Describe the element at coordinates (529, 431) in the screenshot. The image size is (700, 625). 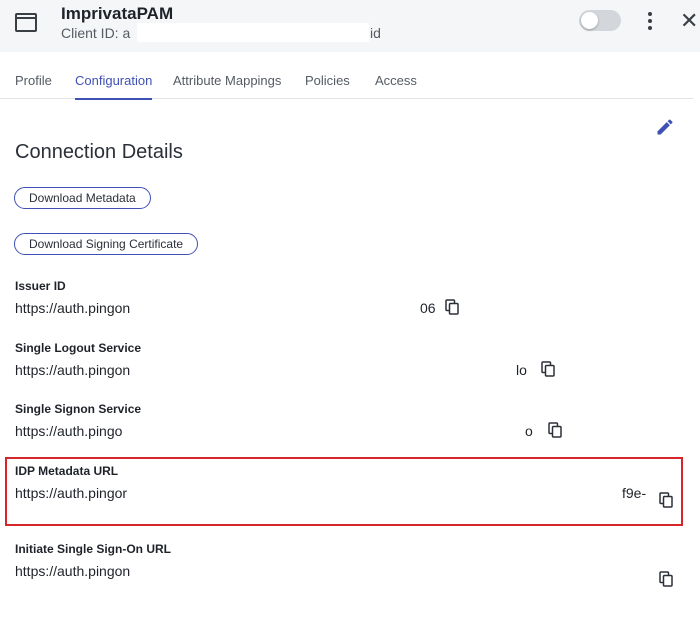
I see `single-signon-service-value-end: o` at that location.